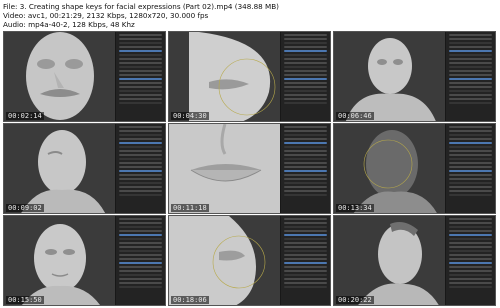 This screenshot has height=308, width=500. What do you see at coordinates (414, 76) in the screenshot?
I see `video-thumbnail: 00:06:46` at bounding box center [414, 76].